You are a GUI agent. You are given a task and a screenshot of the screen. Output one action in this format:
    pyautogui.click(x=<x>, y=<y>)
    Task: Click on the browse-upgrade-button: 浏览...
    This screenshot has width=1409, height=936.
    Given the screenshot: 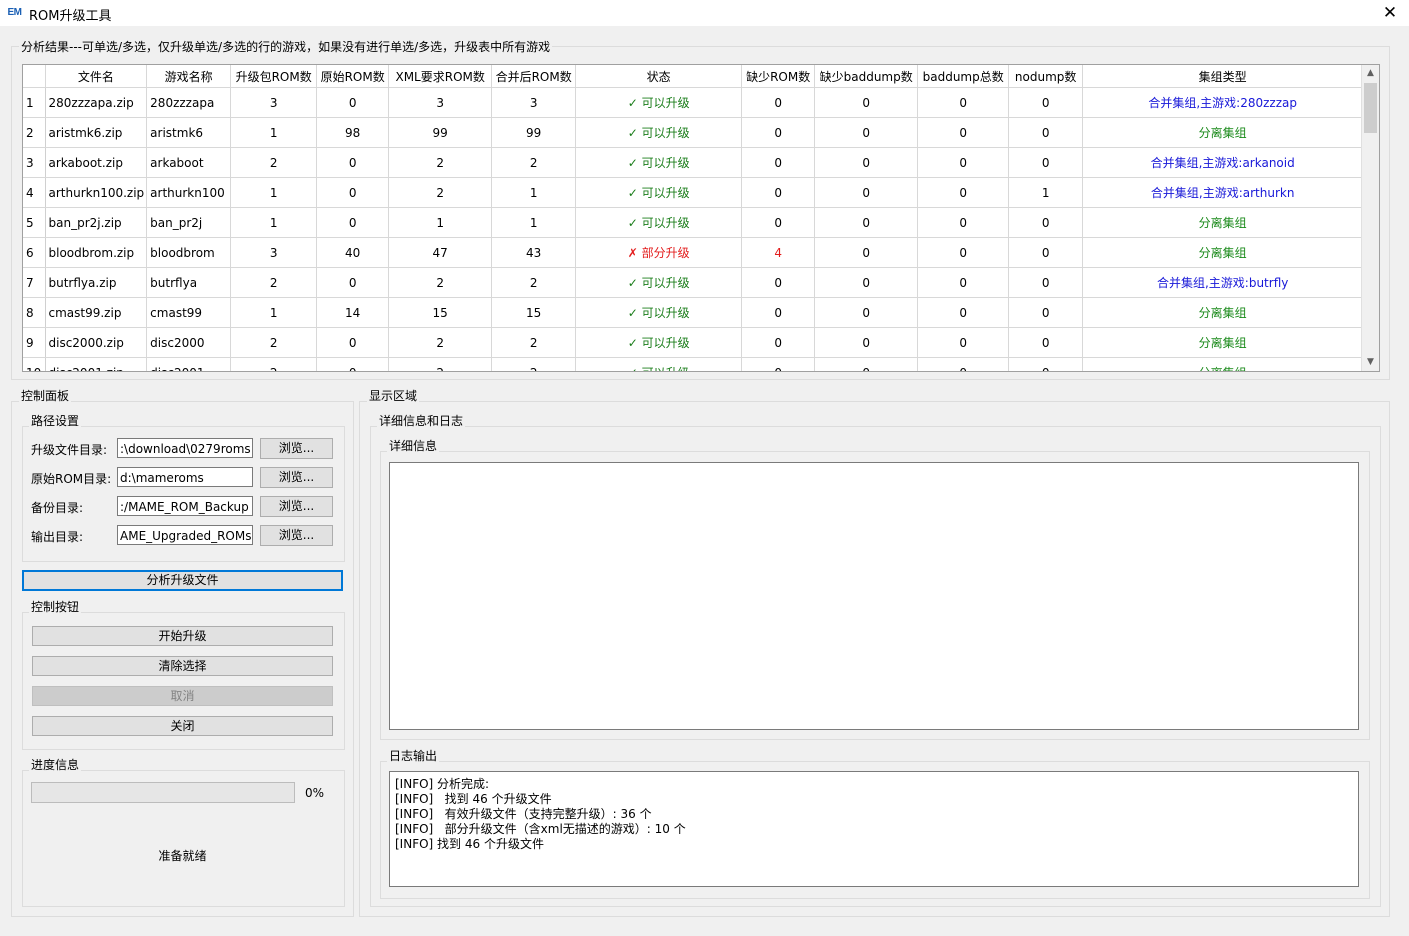 What is the action you would take?
    pyautogui.click(x=296, y=448)
    